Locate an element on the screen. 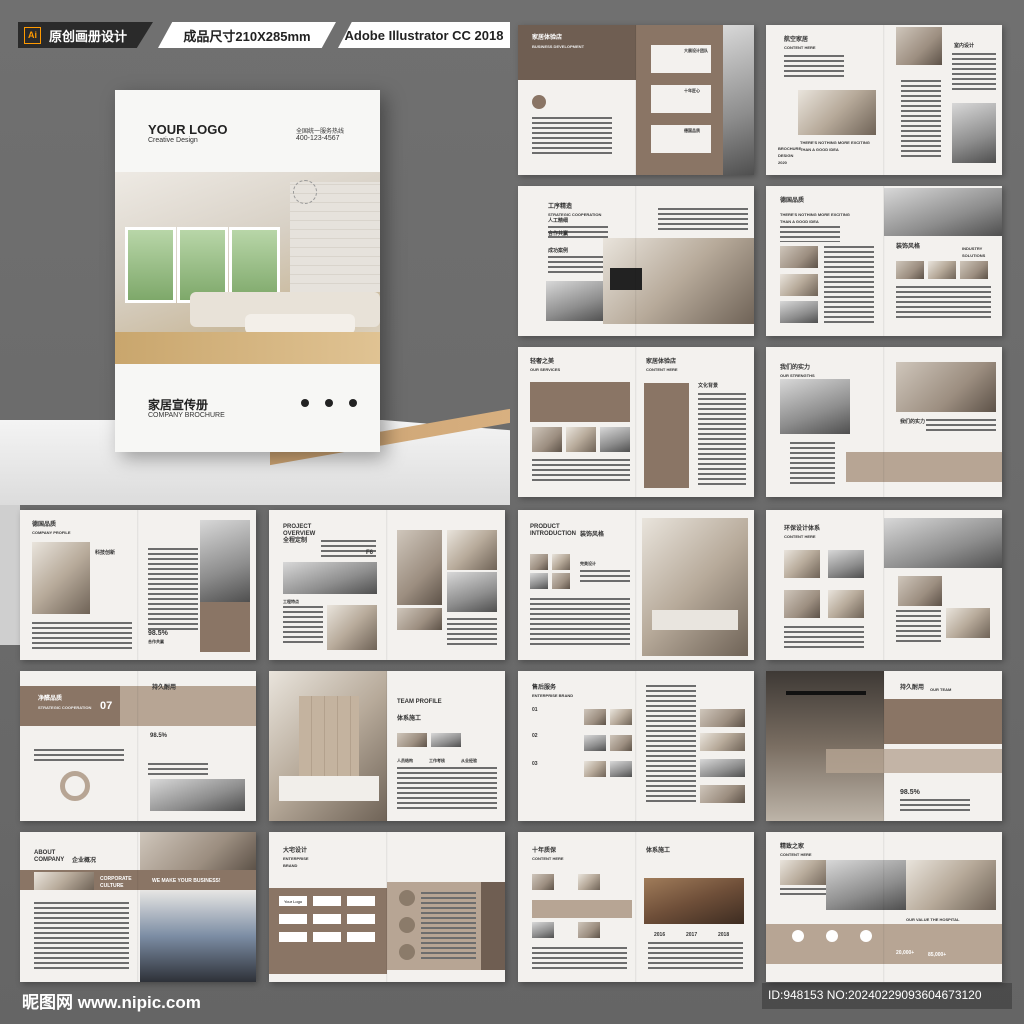  spread-14: 持久耐用 OUR TEAM 98.5% is located at coordinates (884, 746).